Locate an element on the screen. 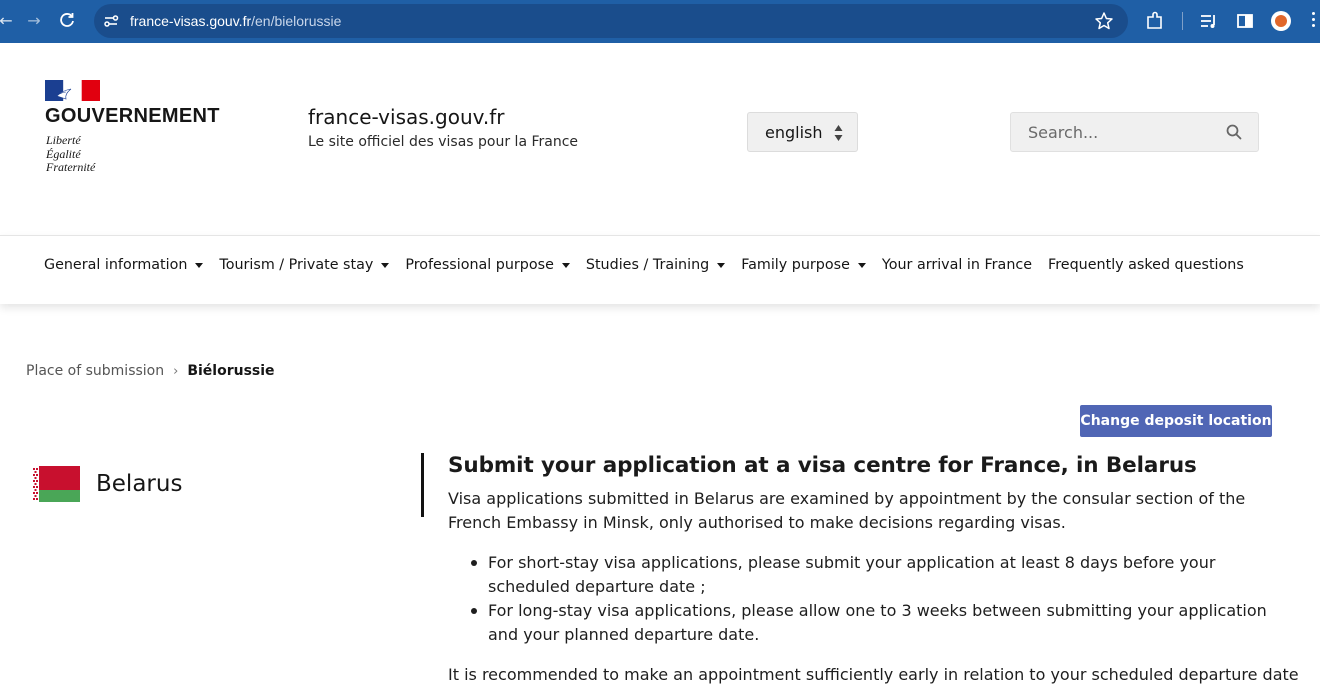 The height and width of the screenshot is (685, 1320). nav-item-studies: Studies / Training is located at coordinates (655, 265).